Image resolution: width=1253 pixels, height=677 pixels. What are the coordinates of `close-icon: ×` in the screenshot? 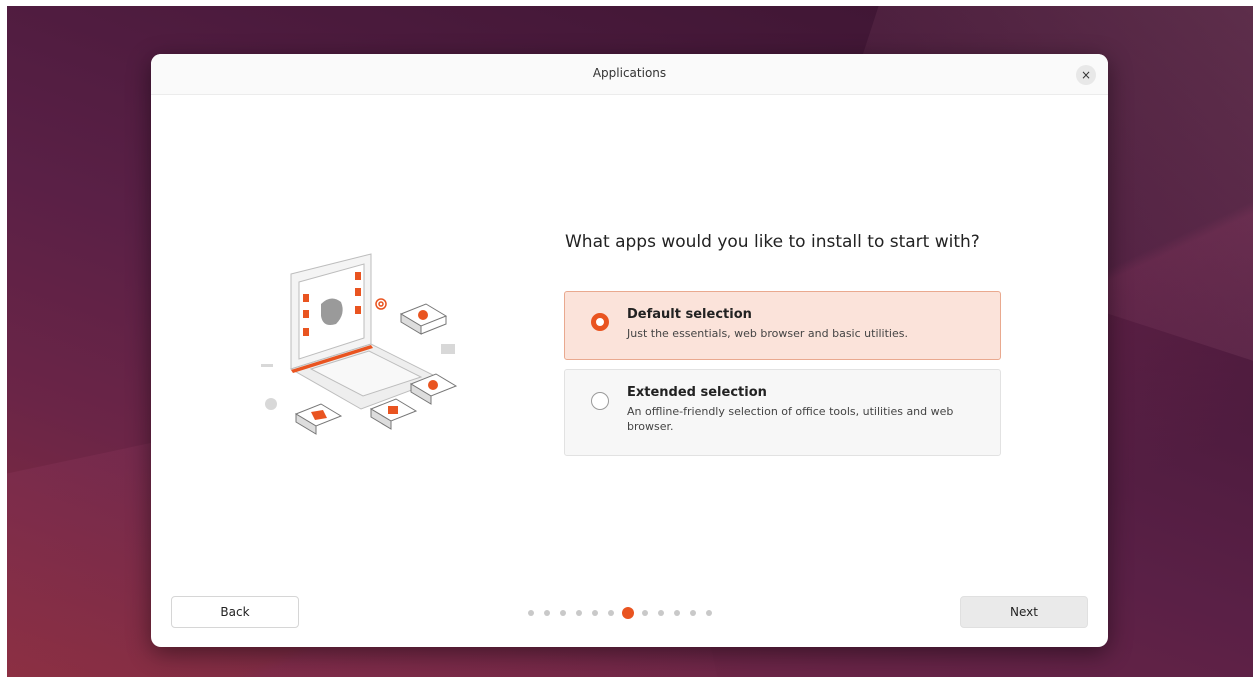 It's located at (1086, 75).